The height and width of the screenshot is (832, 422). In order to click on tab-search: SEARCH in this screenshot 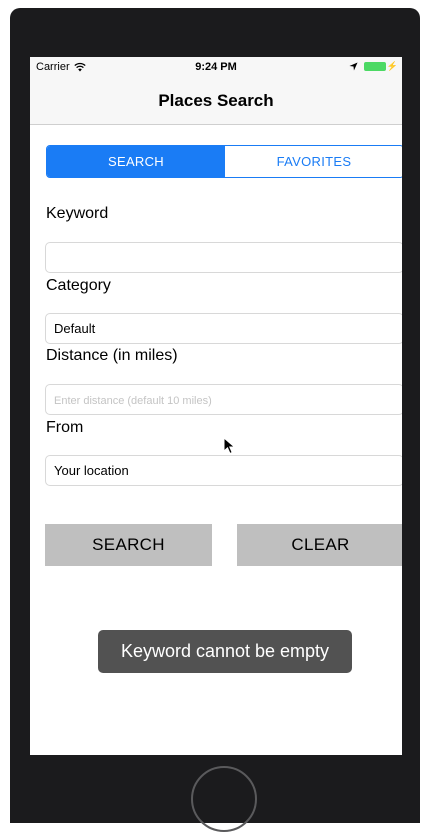, I will do `click(136, 161)`.